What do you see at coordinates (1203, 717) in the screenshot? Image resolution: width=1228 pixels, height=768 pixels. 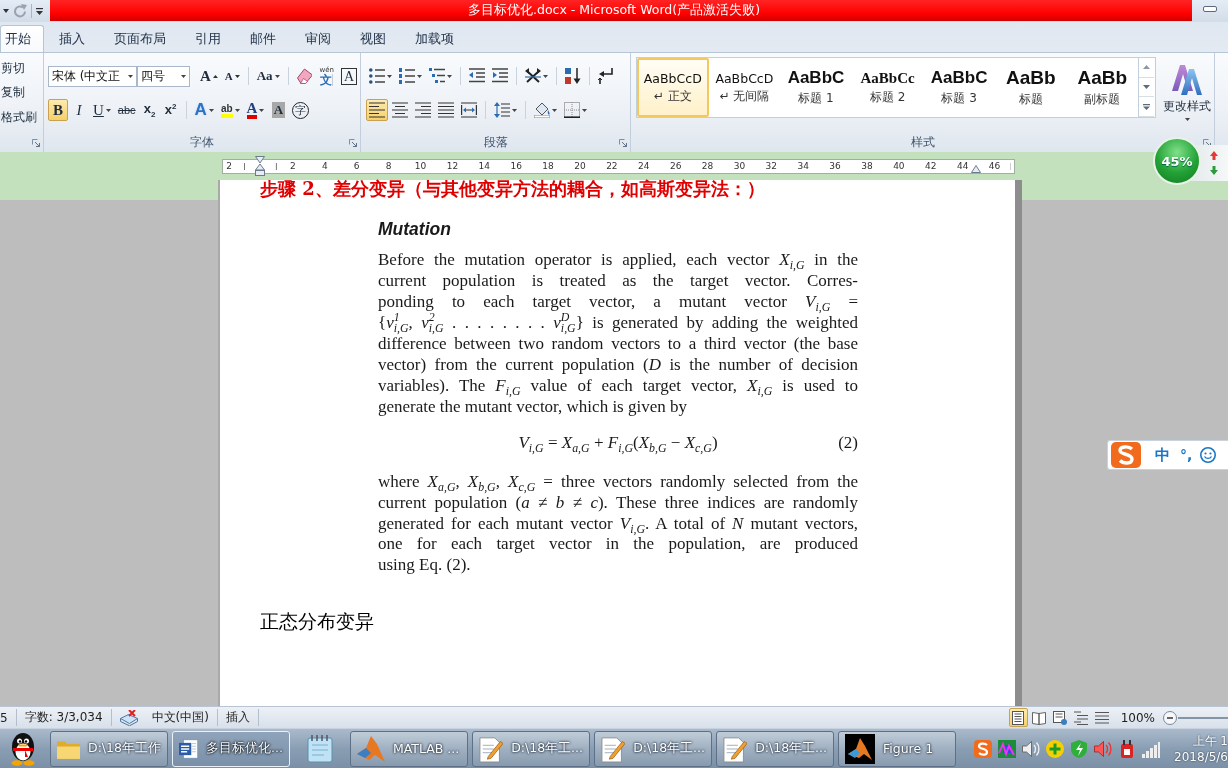 I see `zoom-slider-track` at bounding box center [1203, 717].